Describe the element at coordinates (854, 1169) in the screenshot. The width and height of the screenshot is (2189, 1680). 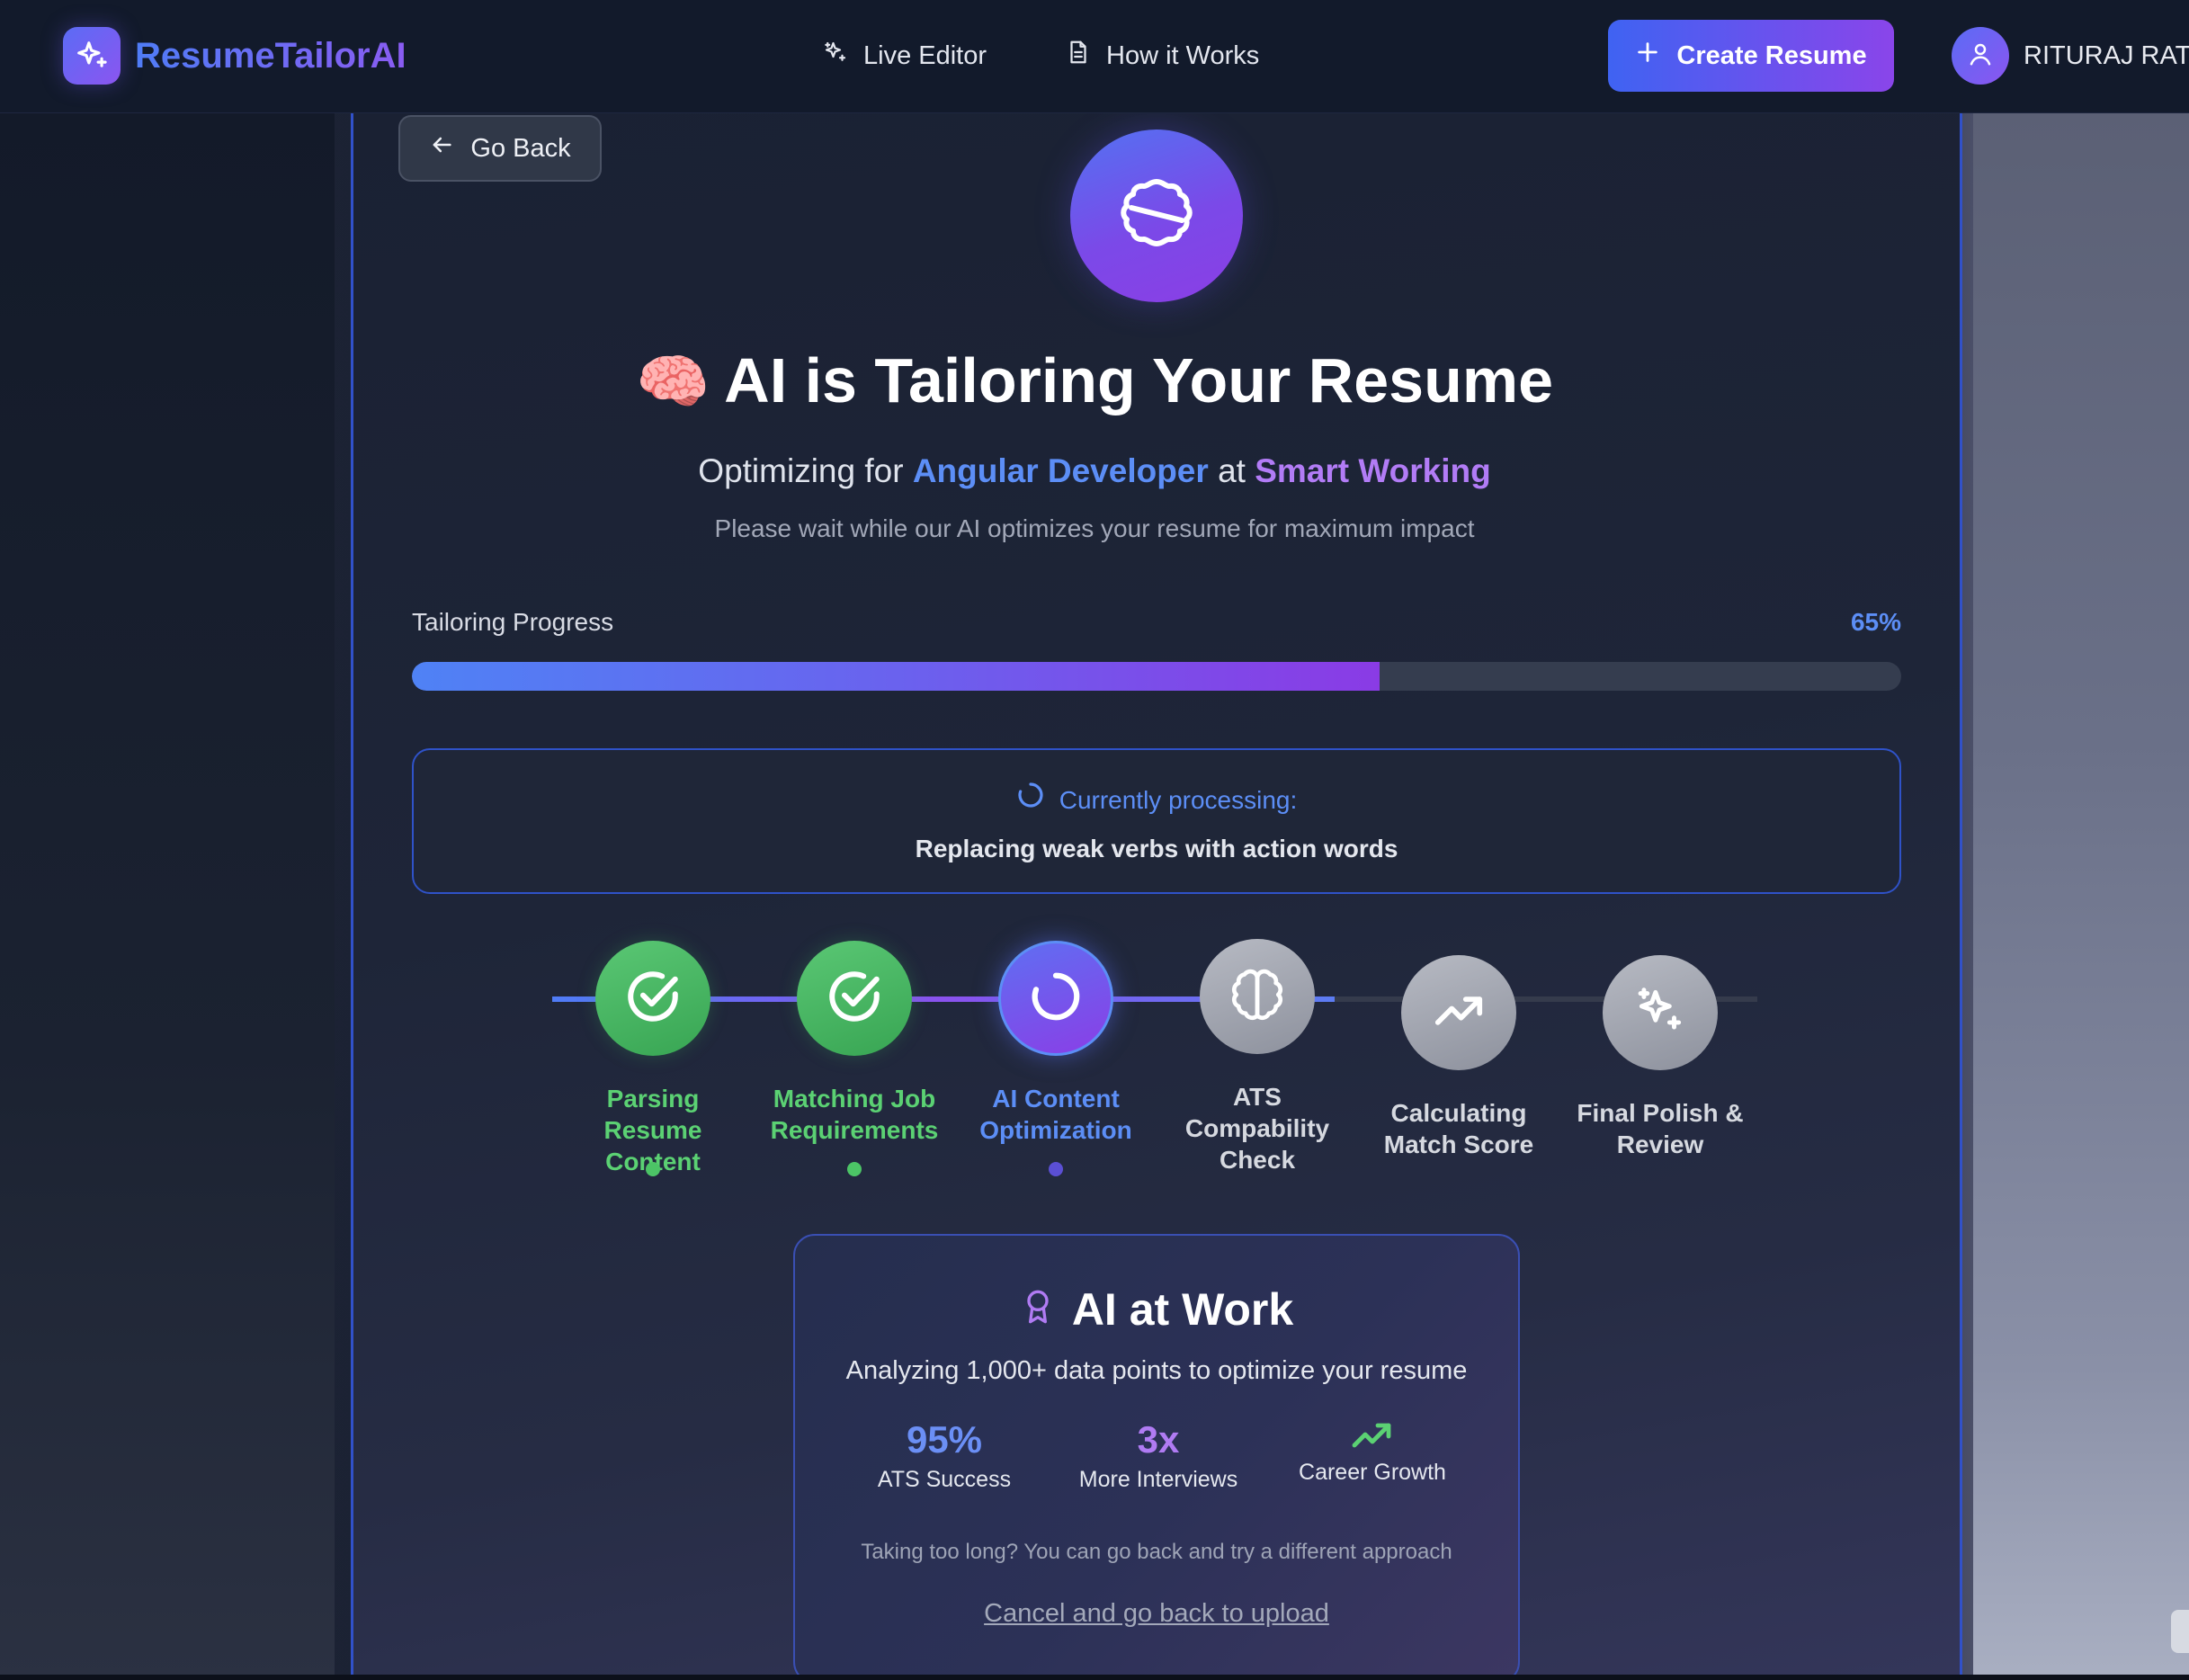
I see `step-2-dot` at that location.